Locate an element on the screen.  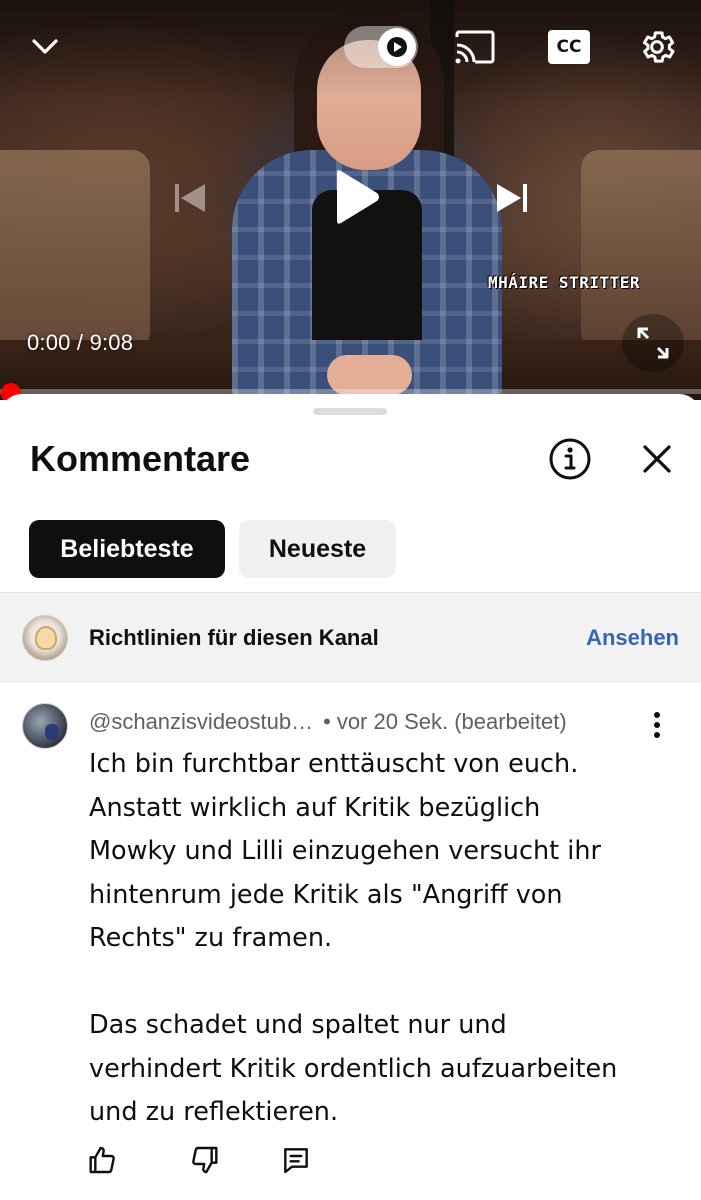
cast-icon is located at coordinates (475, 47).